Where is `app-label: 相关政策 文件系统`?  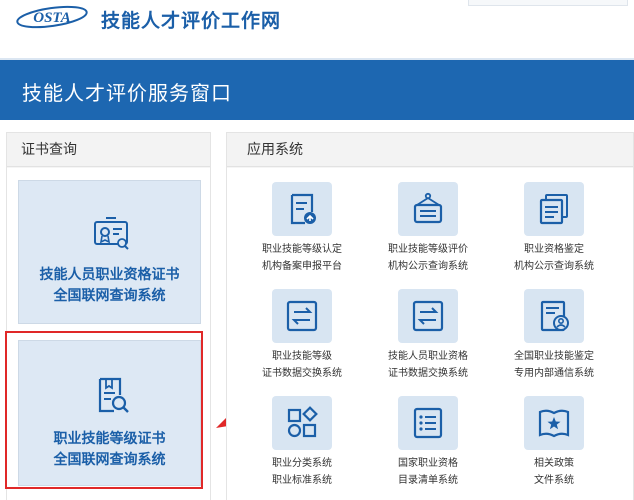 app-label: 相关政策 文件系统 is located at coordinates (554, 472).